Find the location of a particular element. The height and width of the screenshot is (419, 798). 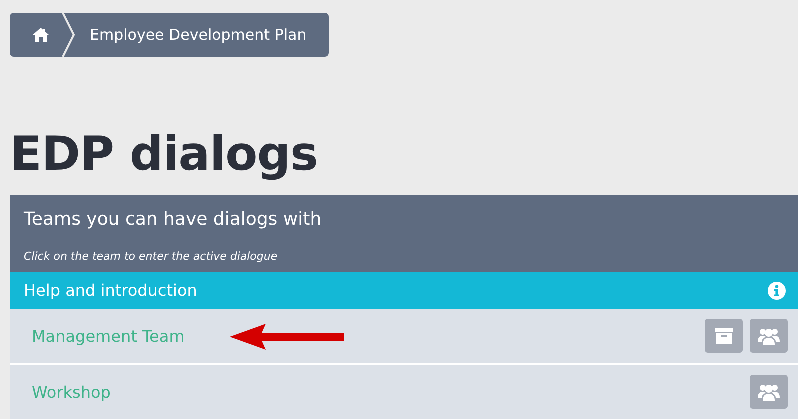

team-row: Workshop is located at coordinates (404, 392).